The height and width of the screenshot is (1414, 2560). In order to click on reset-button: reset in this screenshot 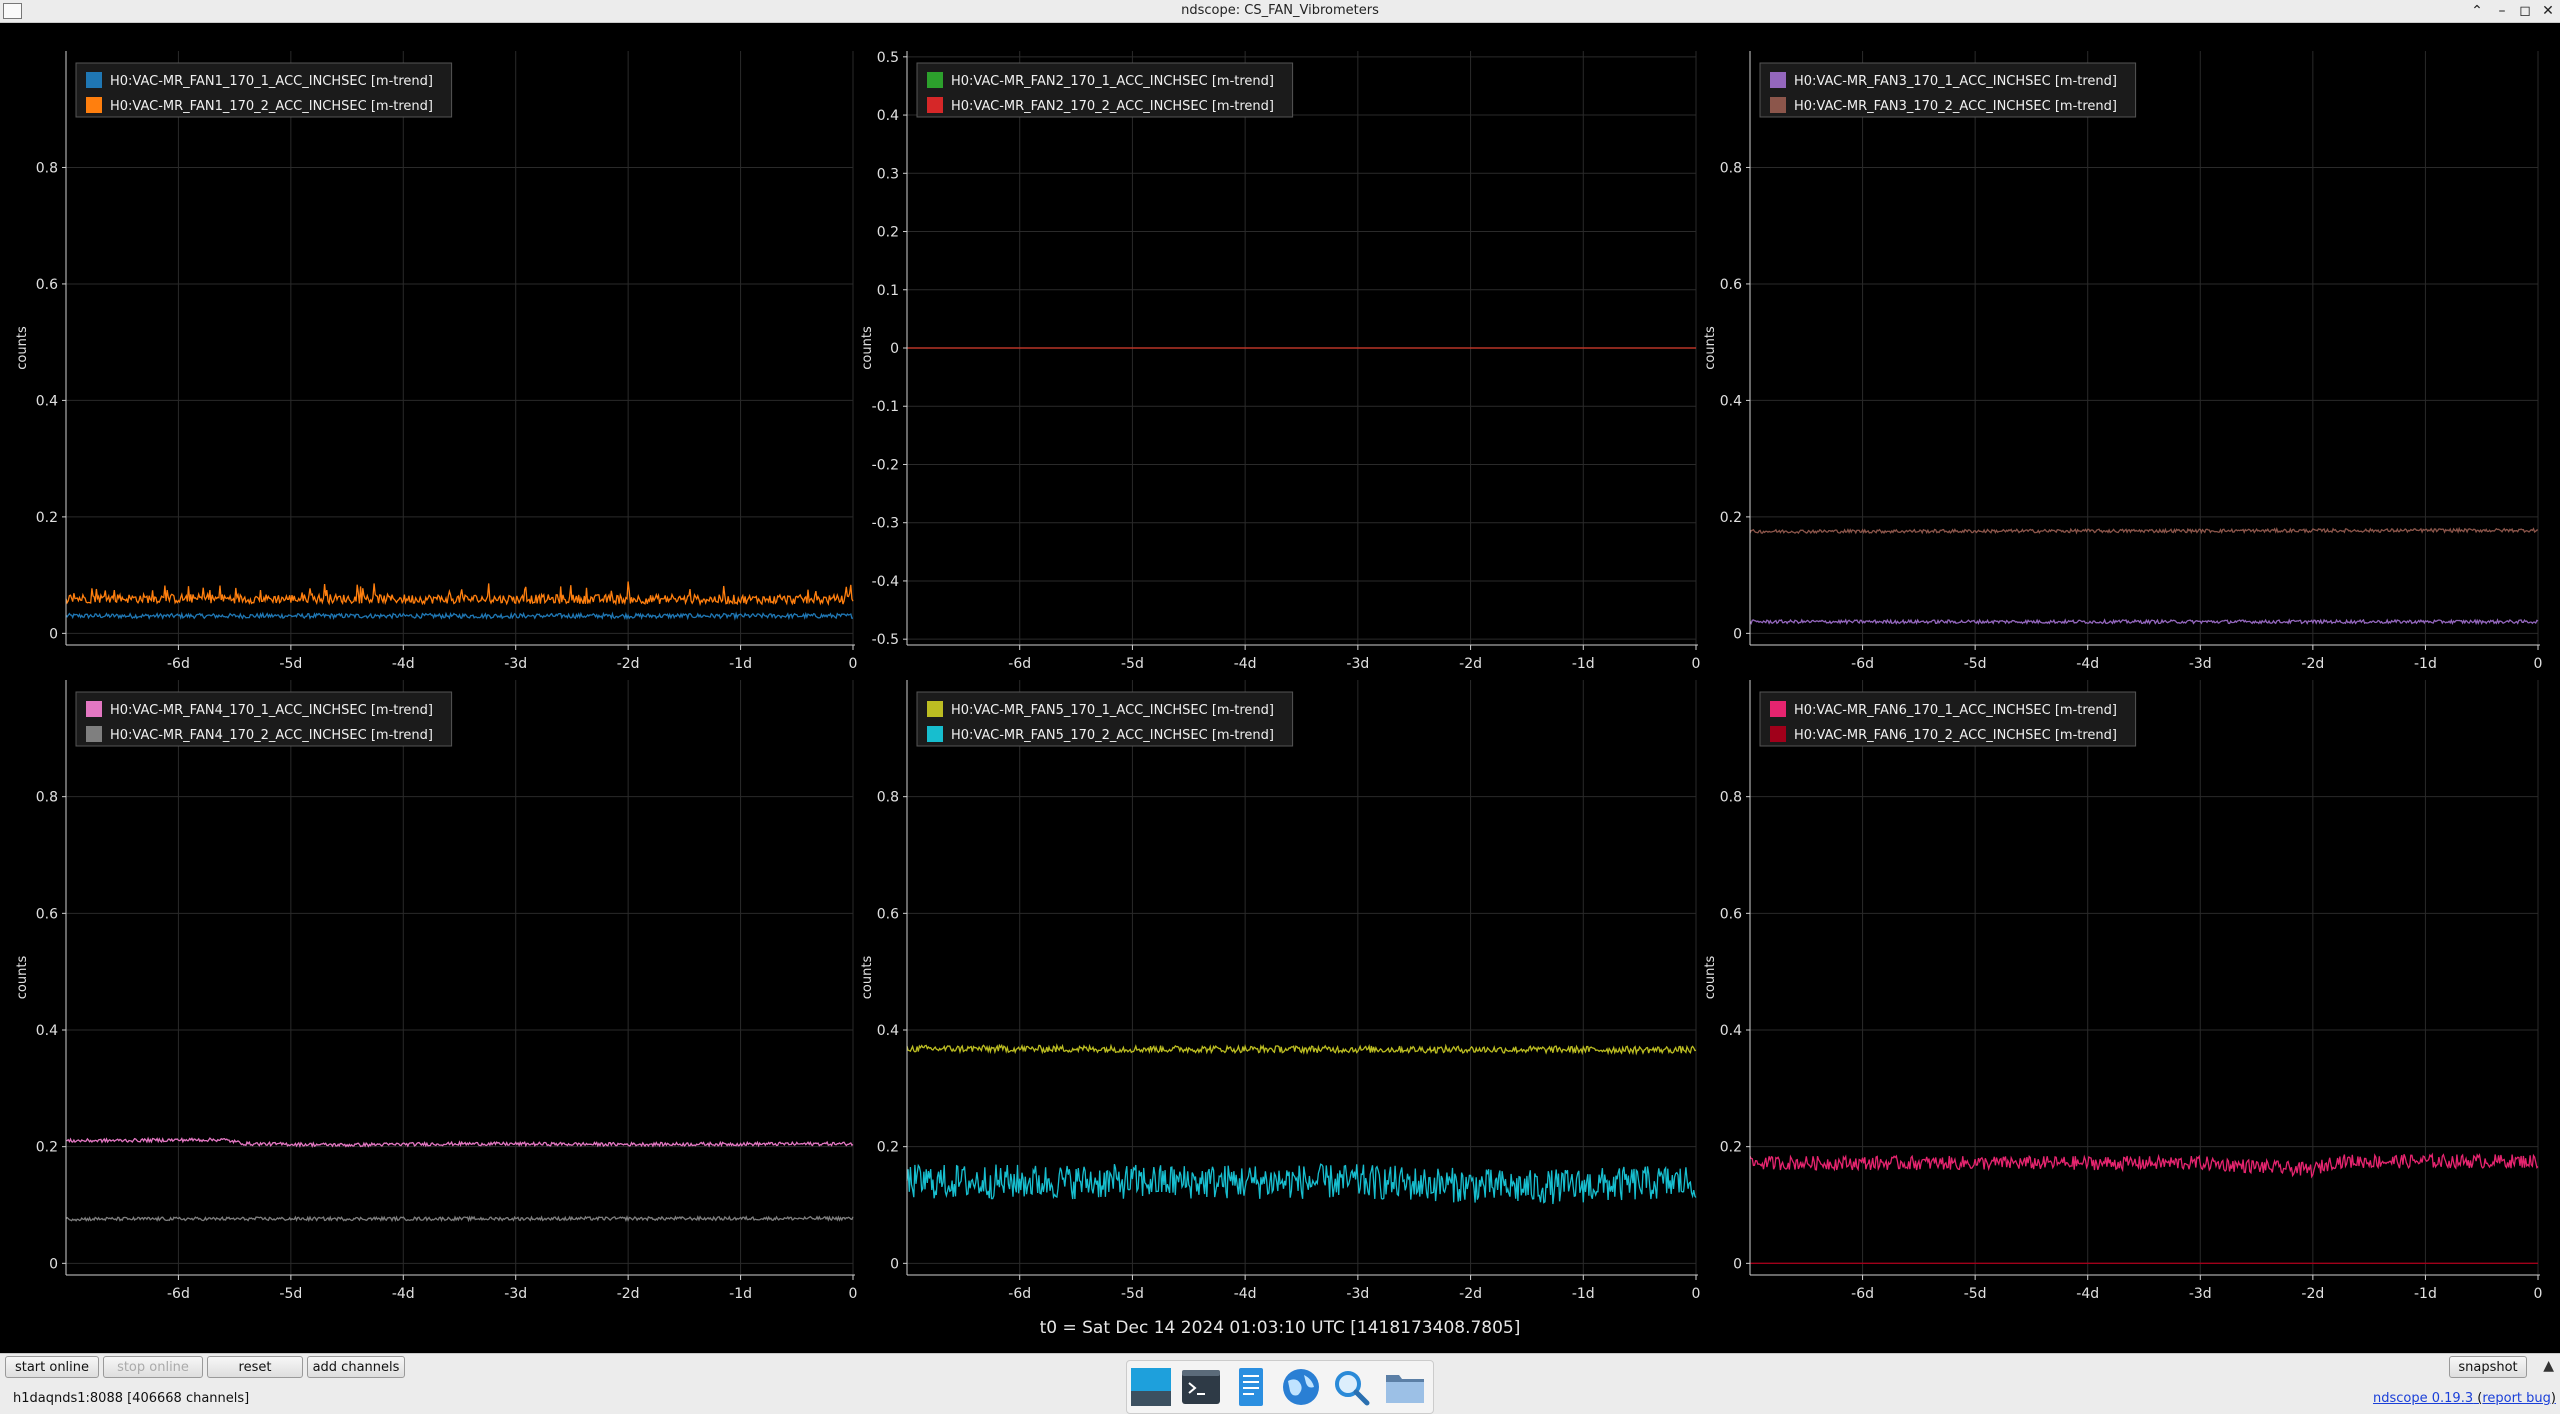, I will do `click(255, 1367)`.